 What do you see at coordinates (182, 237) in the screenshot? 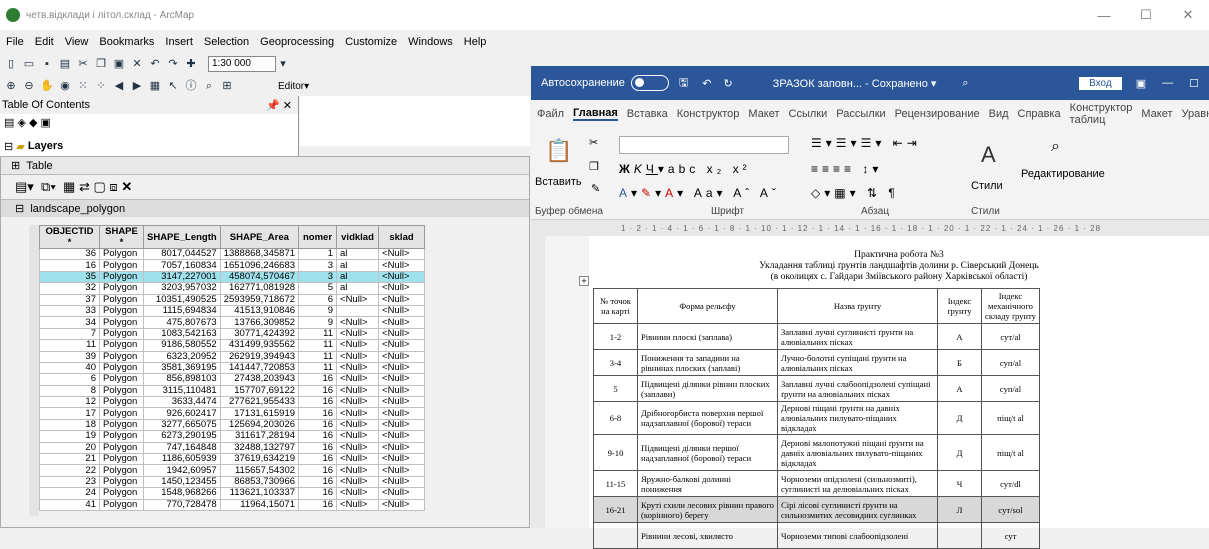
I see `column-header: SHAPE_Length` at bounding box center [182, 237].